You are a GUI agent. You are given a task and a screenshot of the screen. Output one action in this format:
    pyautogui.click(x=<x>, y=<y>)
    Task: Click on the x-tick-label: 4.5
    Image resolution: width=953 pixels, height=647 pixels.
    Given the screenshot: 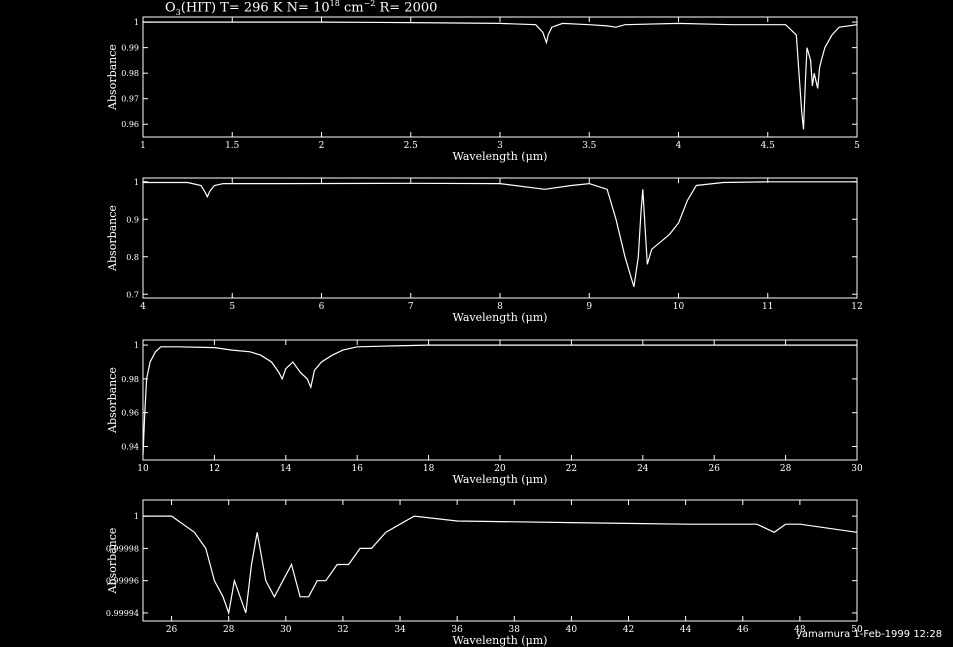 What is the action you would take?
    pyautogui.click(x=768, y=146)
    